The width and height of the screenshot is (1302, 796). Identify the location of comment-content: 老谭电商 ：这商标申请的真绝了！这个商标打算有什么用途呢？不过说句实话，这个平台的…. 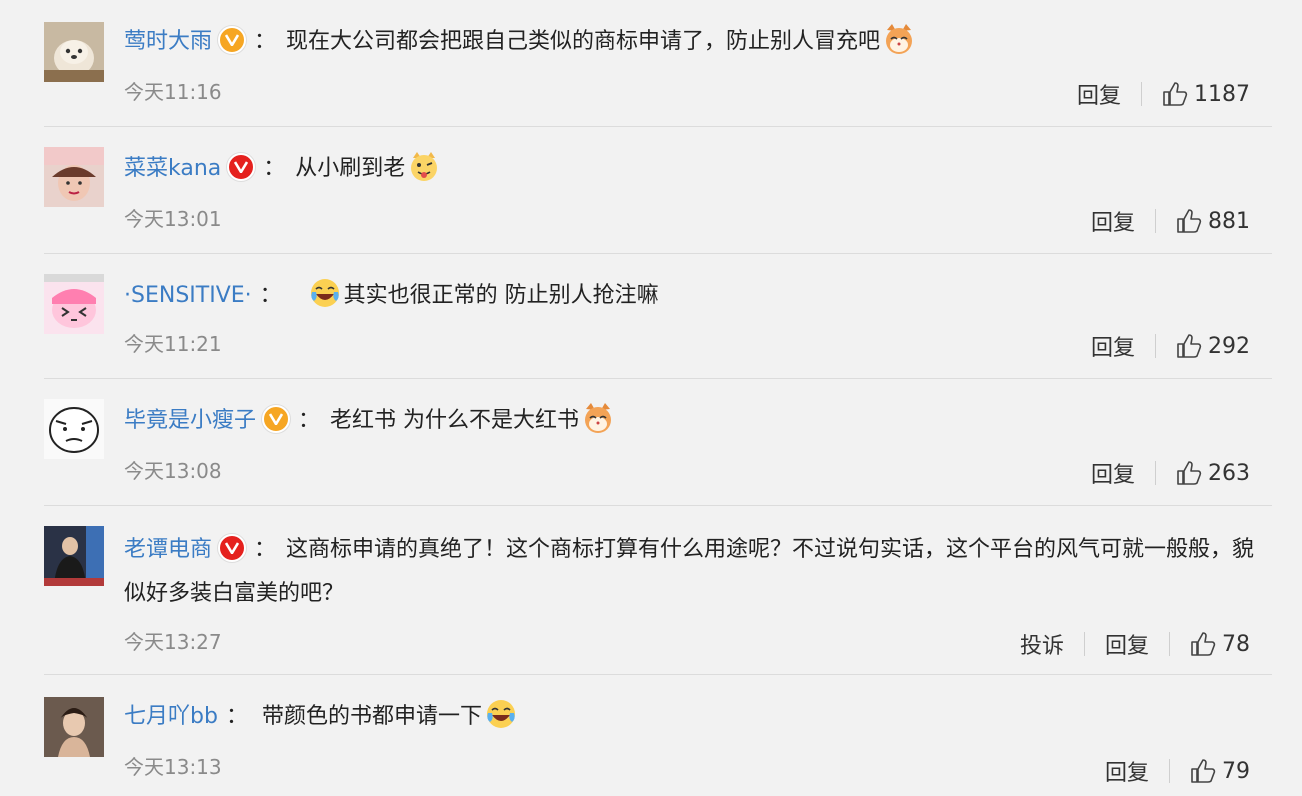
(698, 572).